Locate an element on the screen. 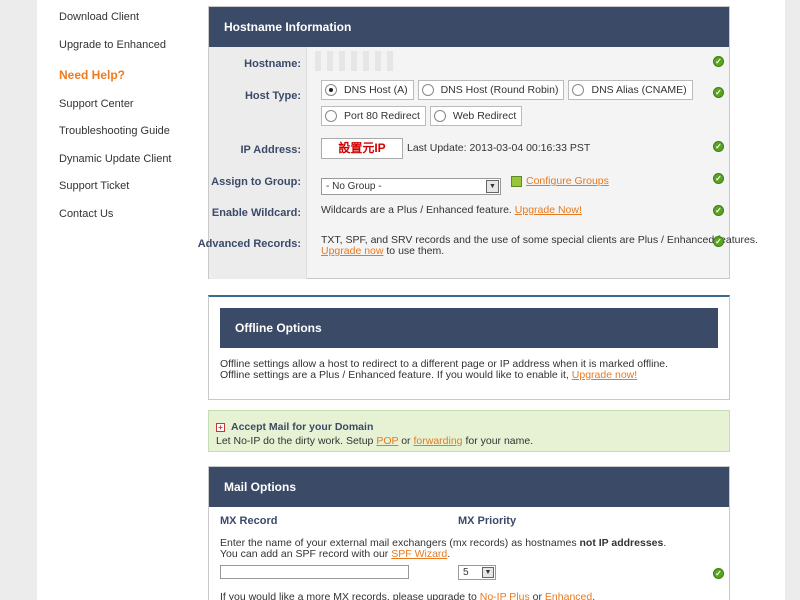  wildcard-upgrade-link: Upgrade Now! is located at coordinates (548, 210).